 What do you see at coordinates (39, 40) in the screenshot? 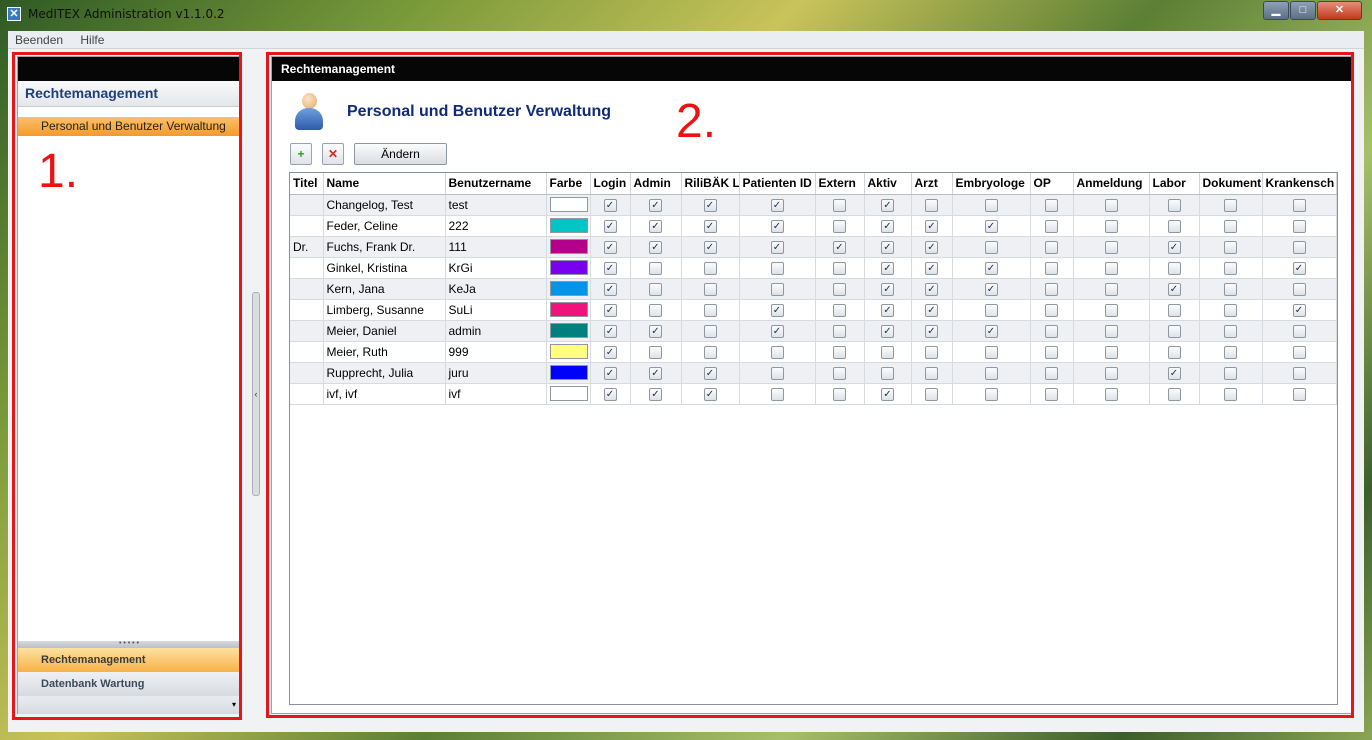
I see `menu-beenden: Beenden` at bounding box center [39, 40].